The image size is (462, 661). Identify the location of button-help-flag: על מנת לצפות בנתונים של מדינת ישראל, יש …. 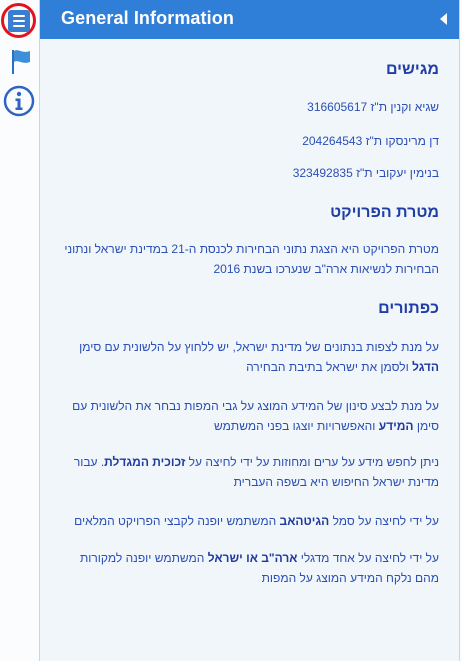
(259, 357).